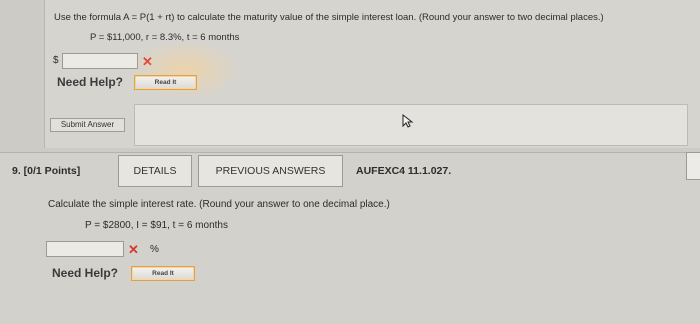  What do you see at coordinates (270, 171) in the screenshot?
I see `previous-answers-tab: PREVIOUS ANSWERS` at bounding box center [270, 171].